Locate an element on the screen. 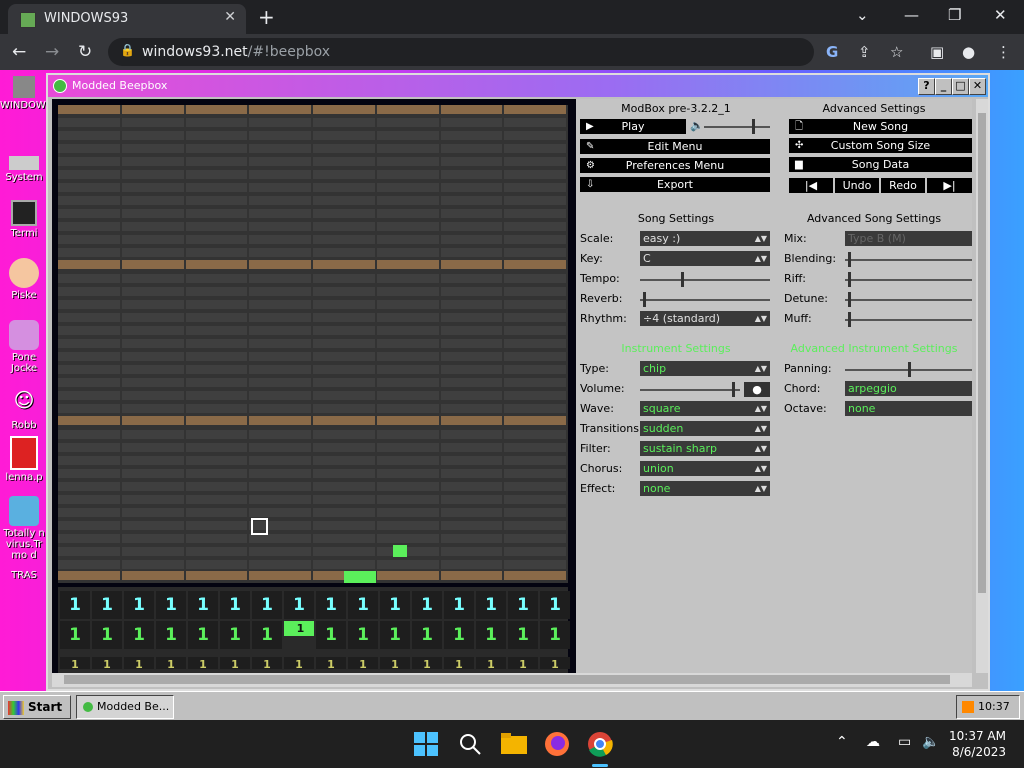 The width and height of the screenshot is (1024, 768). firefox-icon is located at coordinates (557, 744).